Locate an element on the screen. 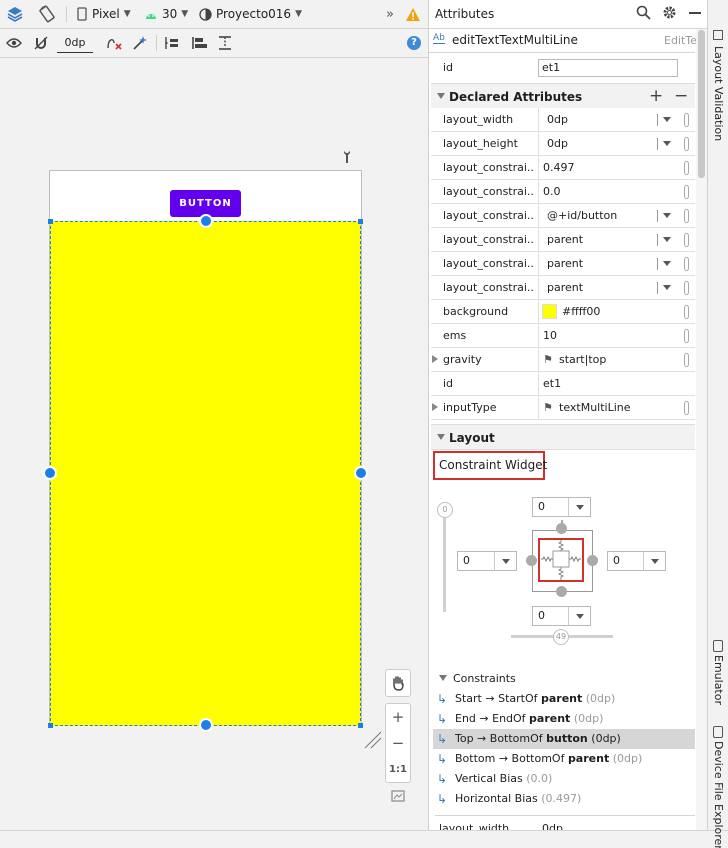 This screenshot has height=848, width=728. horizontal-bias-thumb: 49 is located at coordinates (561, 637).